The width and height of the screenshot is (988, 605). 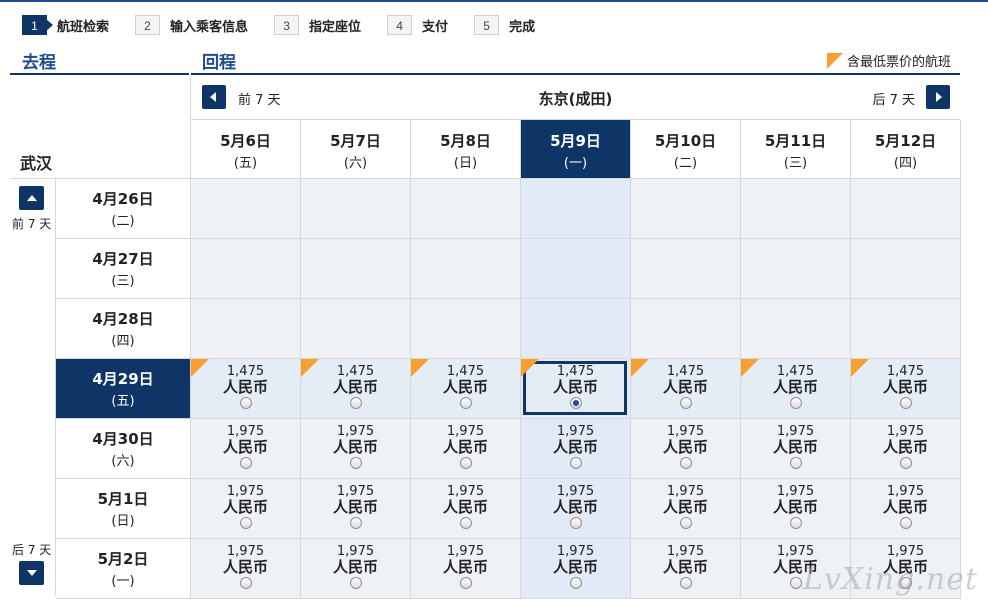 What do you see at coordinates (504, 25) in the screenshot?
I see `step-5: 5 完成` at bounding box center [504, 25].